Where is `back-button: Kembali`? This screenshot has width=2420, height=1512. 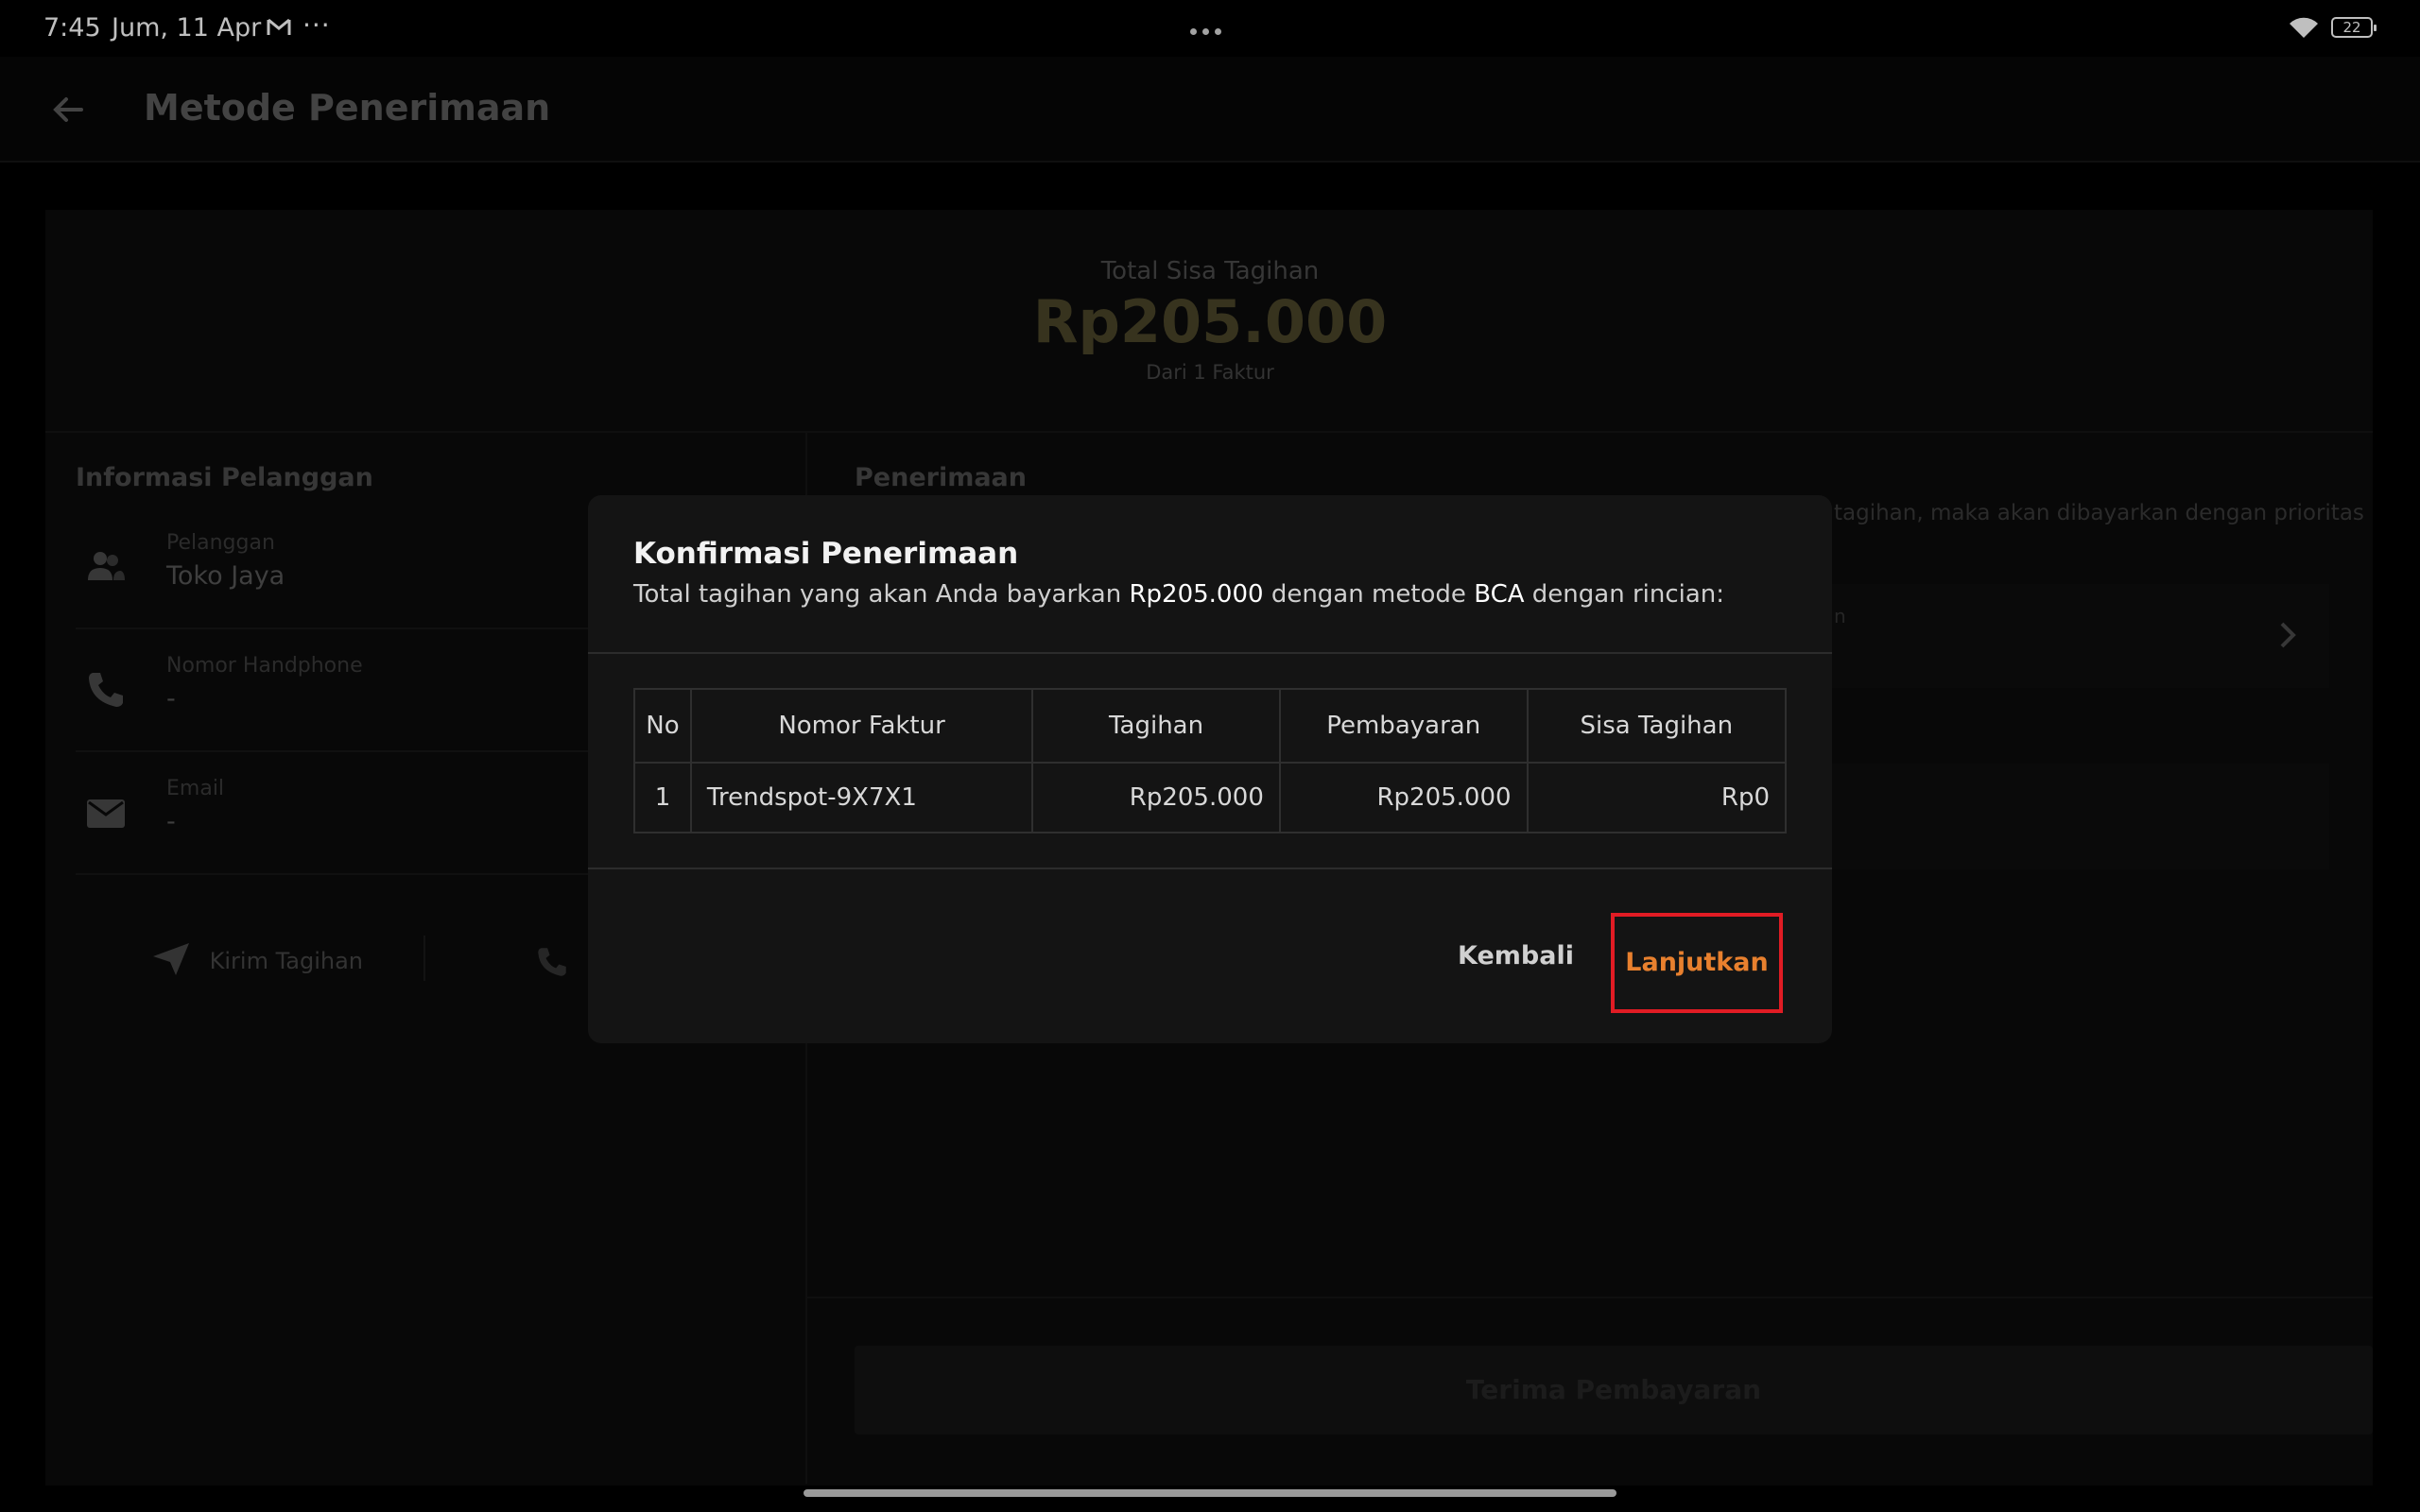 back-button: Kembali is located at coordinates (1516, 956).